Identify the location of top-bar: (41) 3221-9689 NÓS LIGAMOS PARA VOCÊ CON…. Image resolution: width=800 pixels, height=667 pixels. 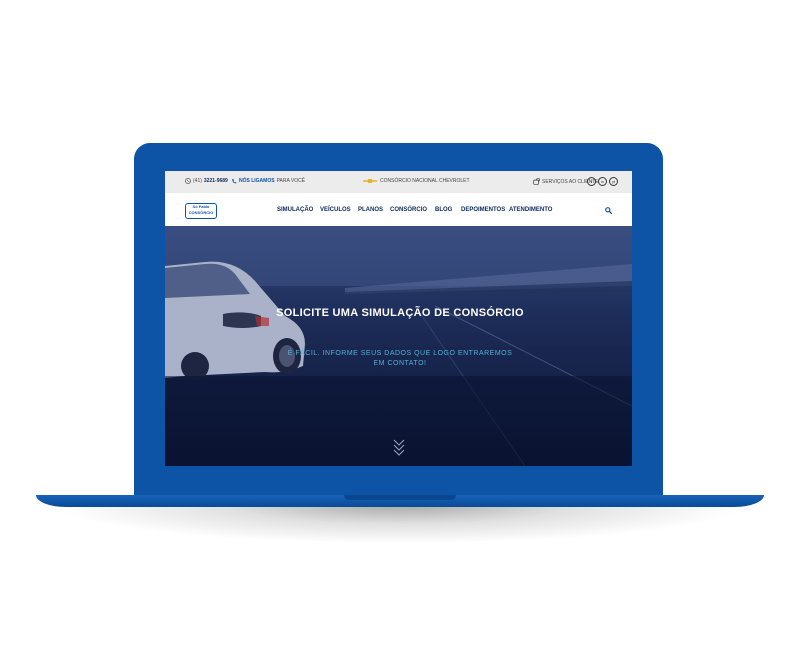
(398, 182).